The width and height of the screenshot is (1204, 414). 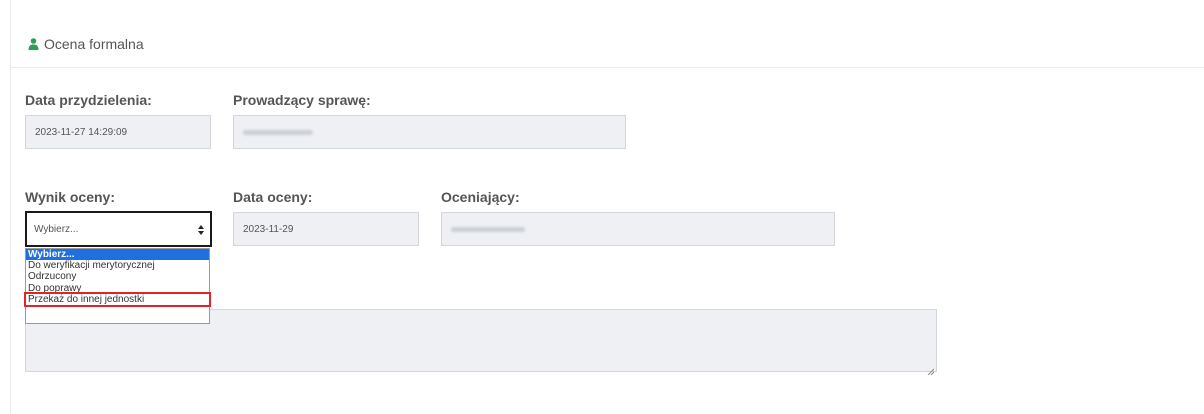 I want to click on assignment-date-value: 2023-11-27 14:29:09, so click(x=81, y=132).